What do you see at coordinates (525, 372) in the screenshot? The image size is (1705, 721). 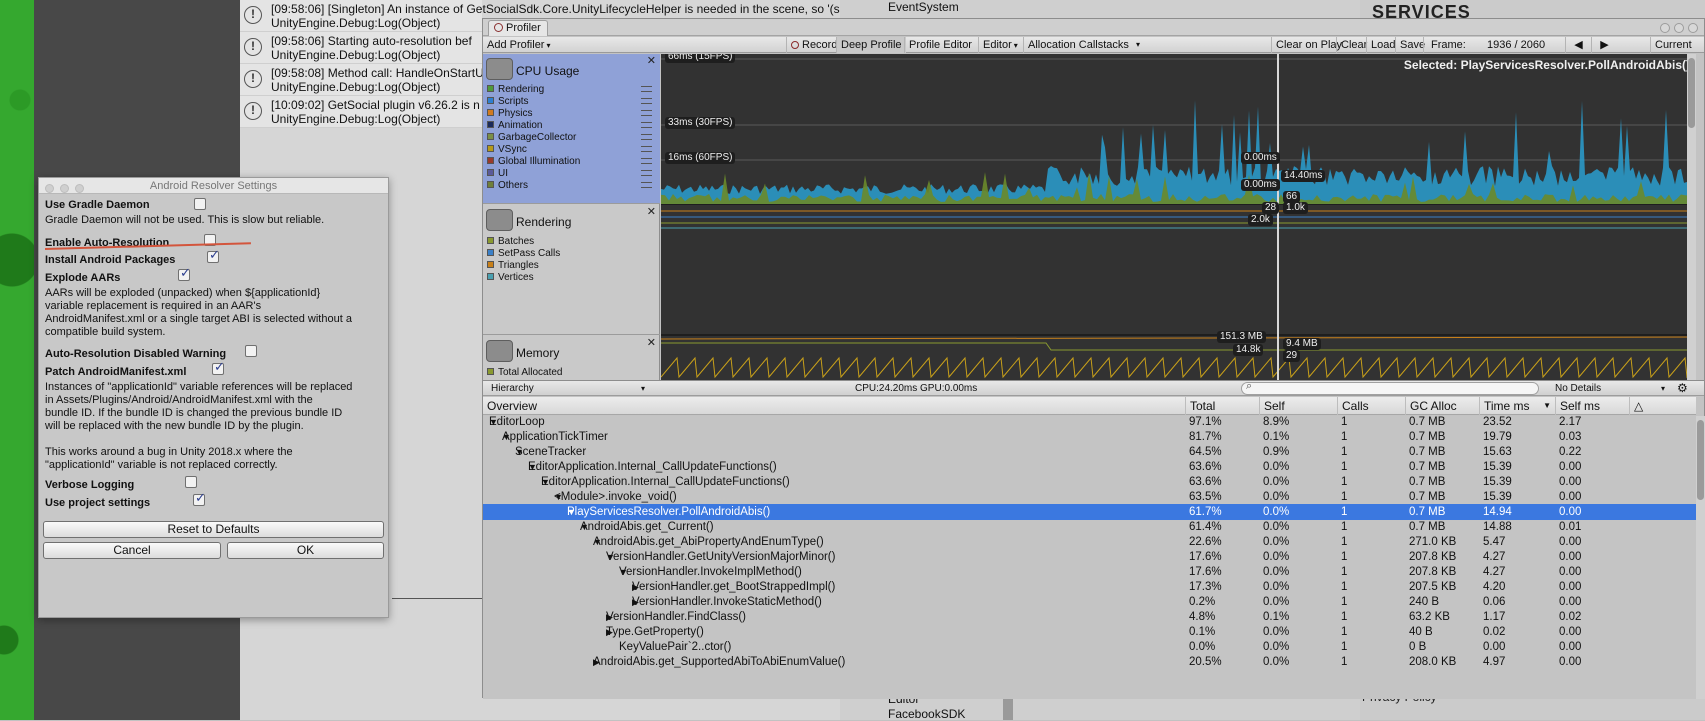 I see `legend-item: Total Allocated` at bounding box center [525, 372].